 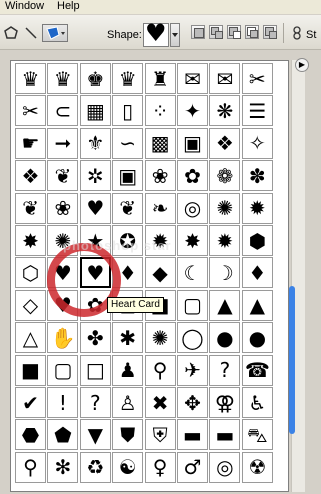 I want to click on shape-cell: ◆, so click(x=160, y=273).